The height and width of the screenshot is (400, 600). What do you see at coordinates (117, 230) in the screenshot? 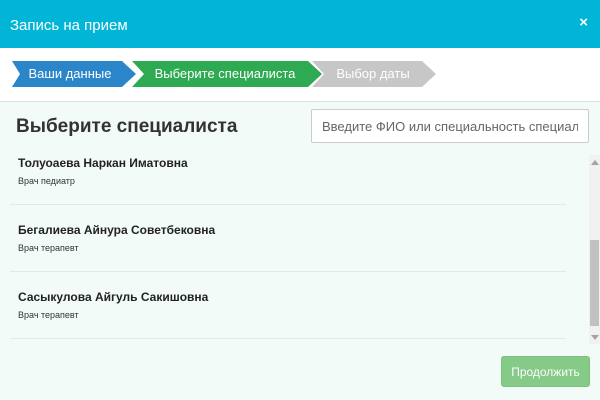
I see `doctor-name: Бегалиева Айнура Советбековна` at bounding box center [117, 230].